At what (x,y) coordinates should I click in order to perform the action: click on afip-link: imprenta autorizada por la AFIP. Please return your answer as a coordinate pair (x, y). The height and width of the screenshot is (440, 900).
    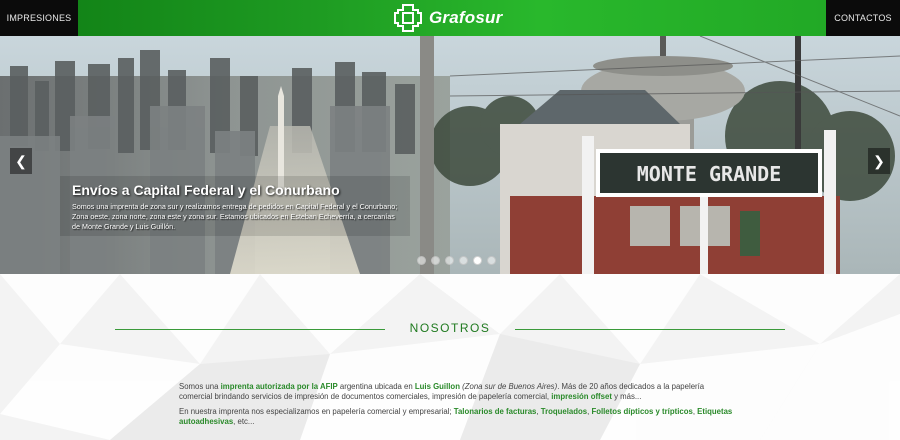
    Looking at the image, I should click on (279, 386).